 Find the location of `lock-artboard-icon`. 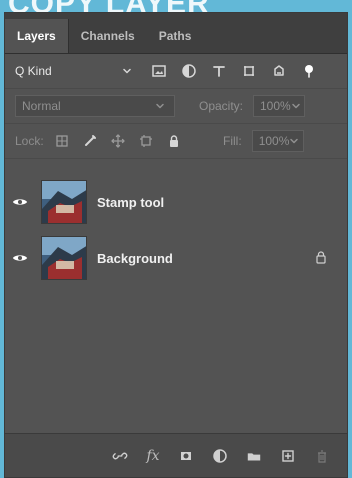

lock-artboard-icon is located at coordinates (146, 141).